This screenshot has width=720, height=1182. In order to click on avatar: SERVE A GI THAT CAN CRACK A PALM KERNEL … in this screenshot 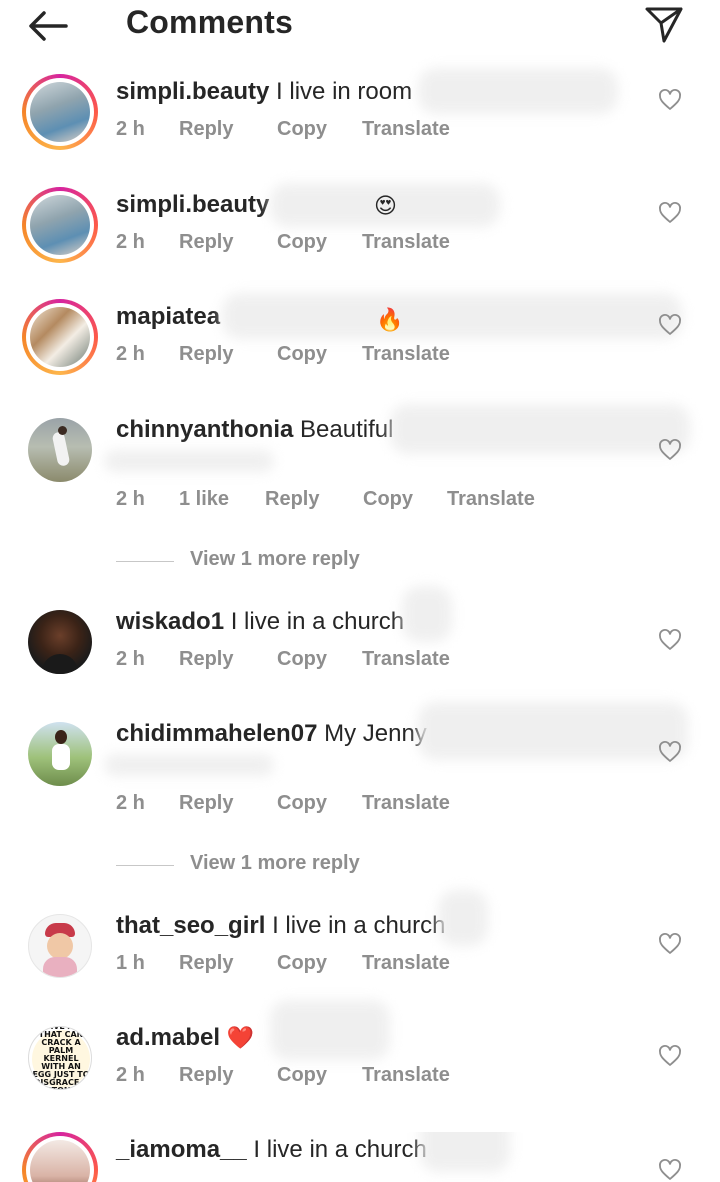, I will do `click(60, 1058)`.